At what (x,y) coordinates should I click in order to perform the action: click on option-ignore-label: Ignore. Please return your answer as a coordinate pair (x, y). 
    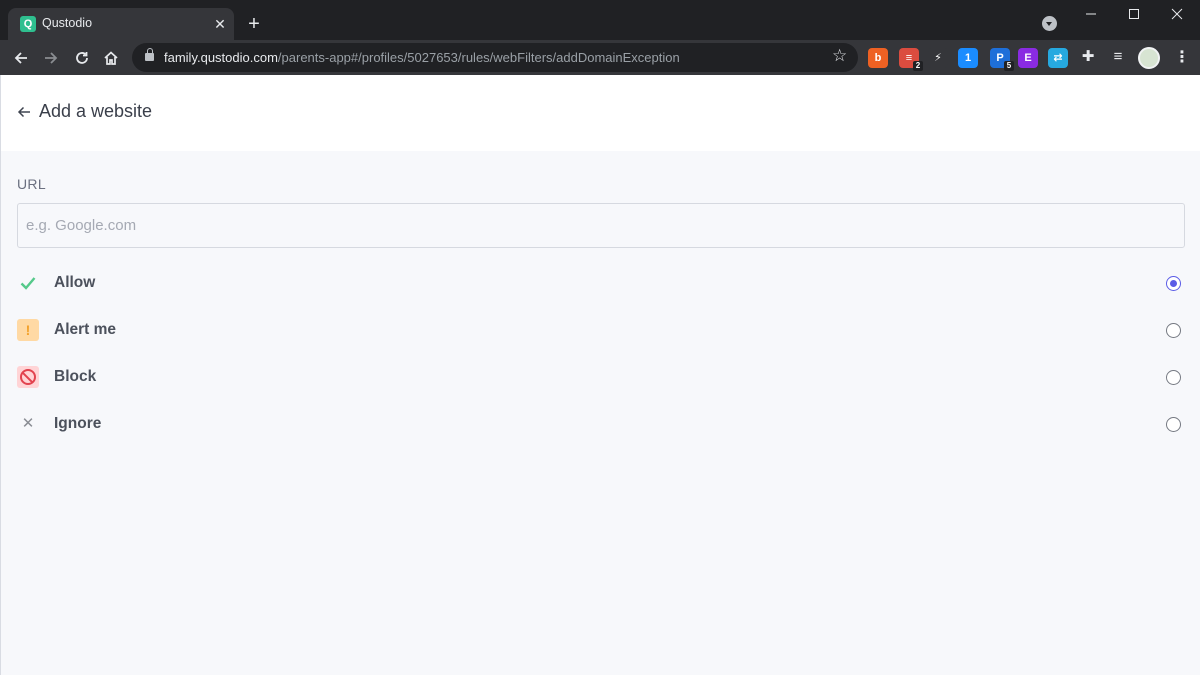
    Looking at the image, I should click on (78, 423).